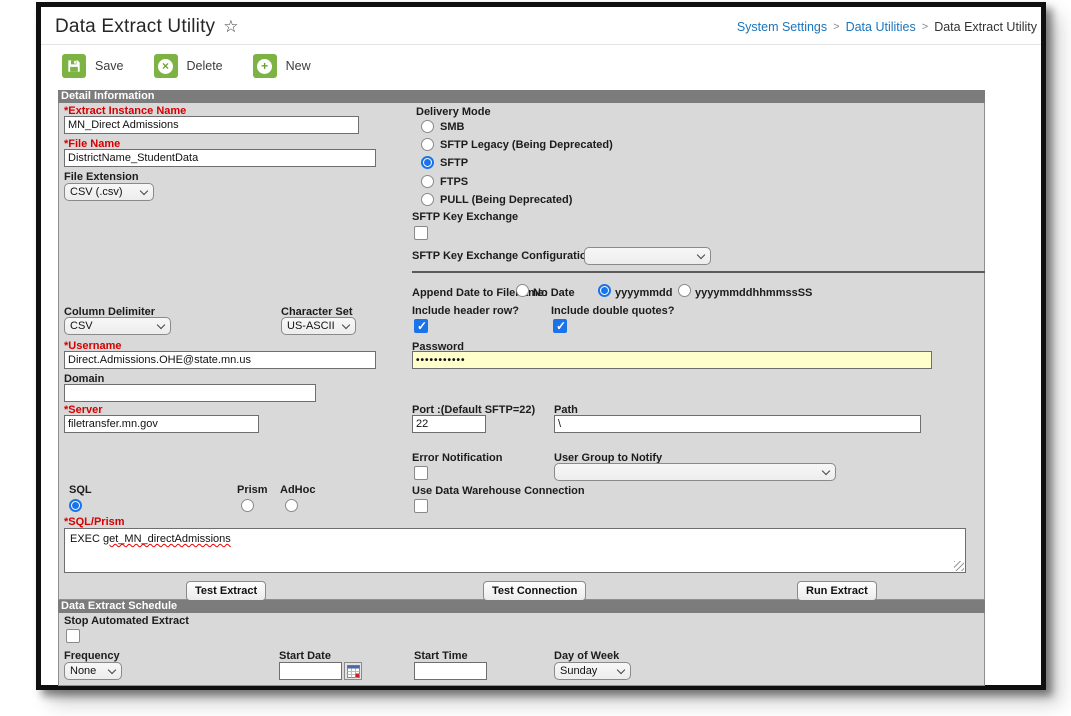 The image size is (1071, 716). Describe the element at coordinates (220, 360) in the screenshot. I see `username-input` at that location.